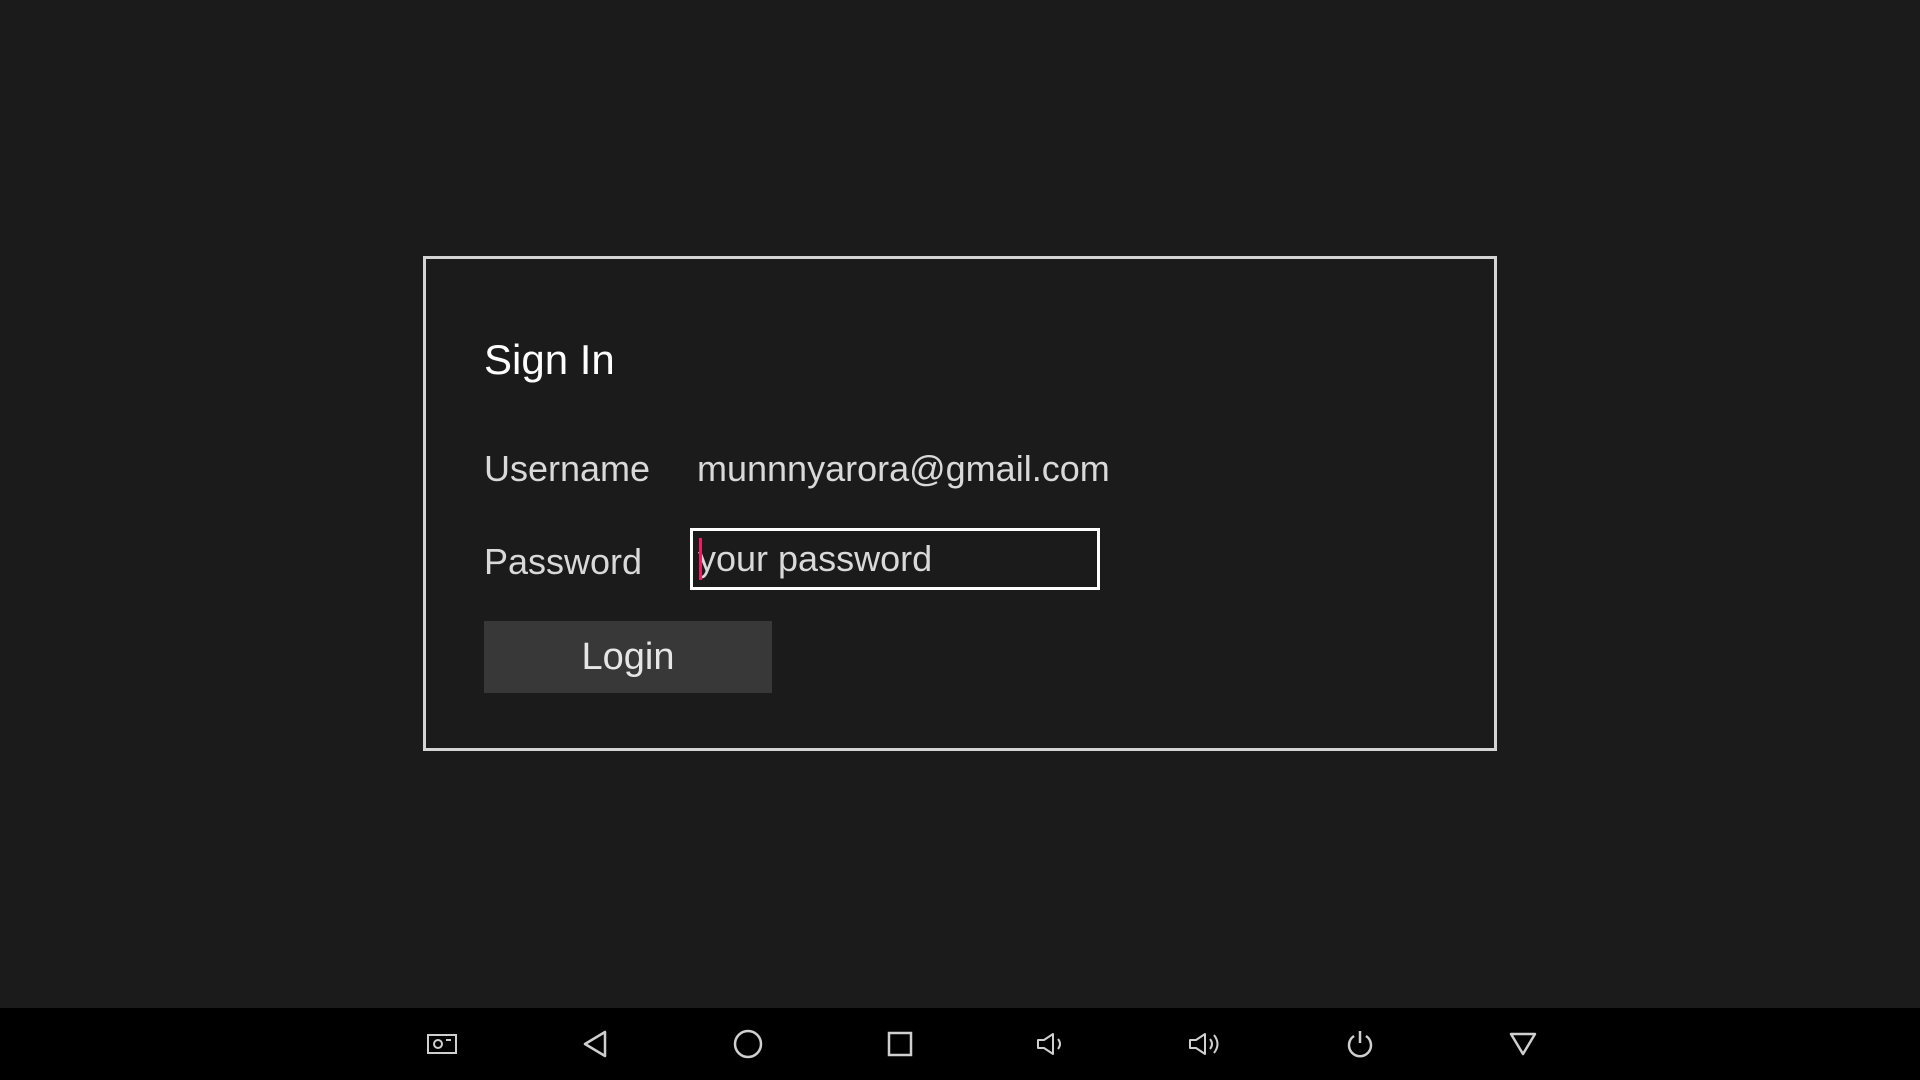 The height and width of the screenshot is (1080, 1920). I want to click on back-button, so click(595, 1044).